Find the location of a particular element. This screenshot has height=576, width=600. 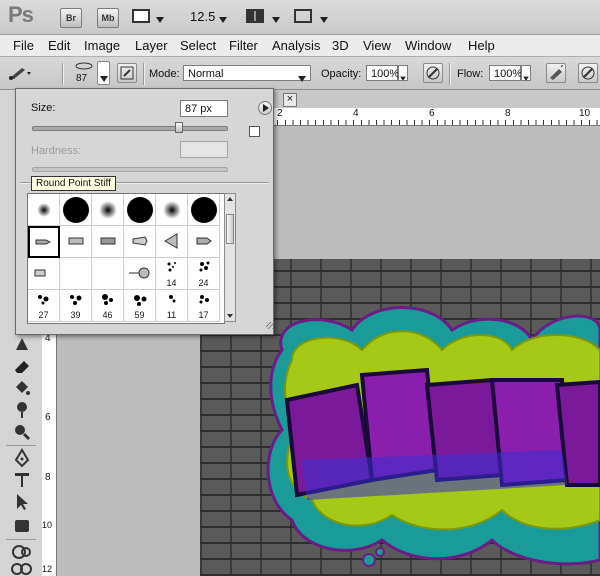

menu-filter: Filter is located at coordinates (243, 45).